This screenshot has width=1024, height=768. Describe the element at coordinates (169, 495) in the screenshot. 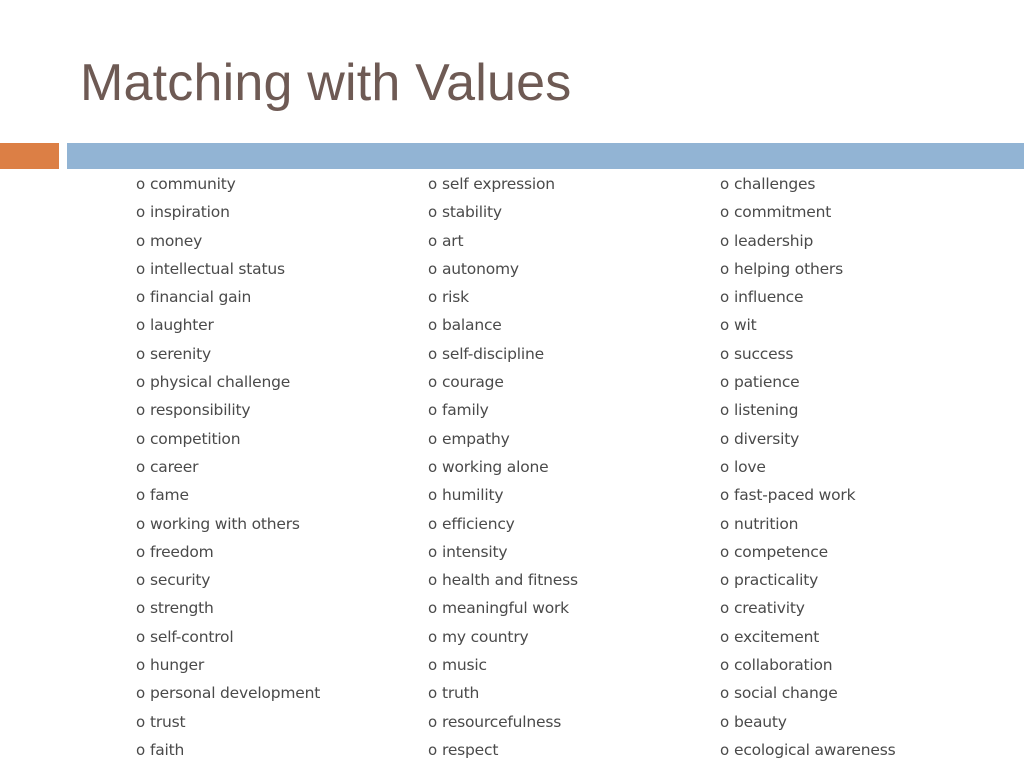

I see `value-label: fame` at that location.